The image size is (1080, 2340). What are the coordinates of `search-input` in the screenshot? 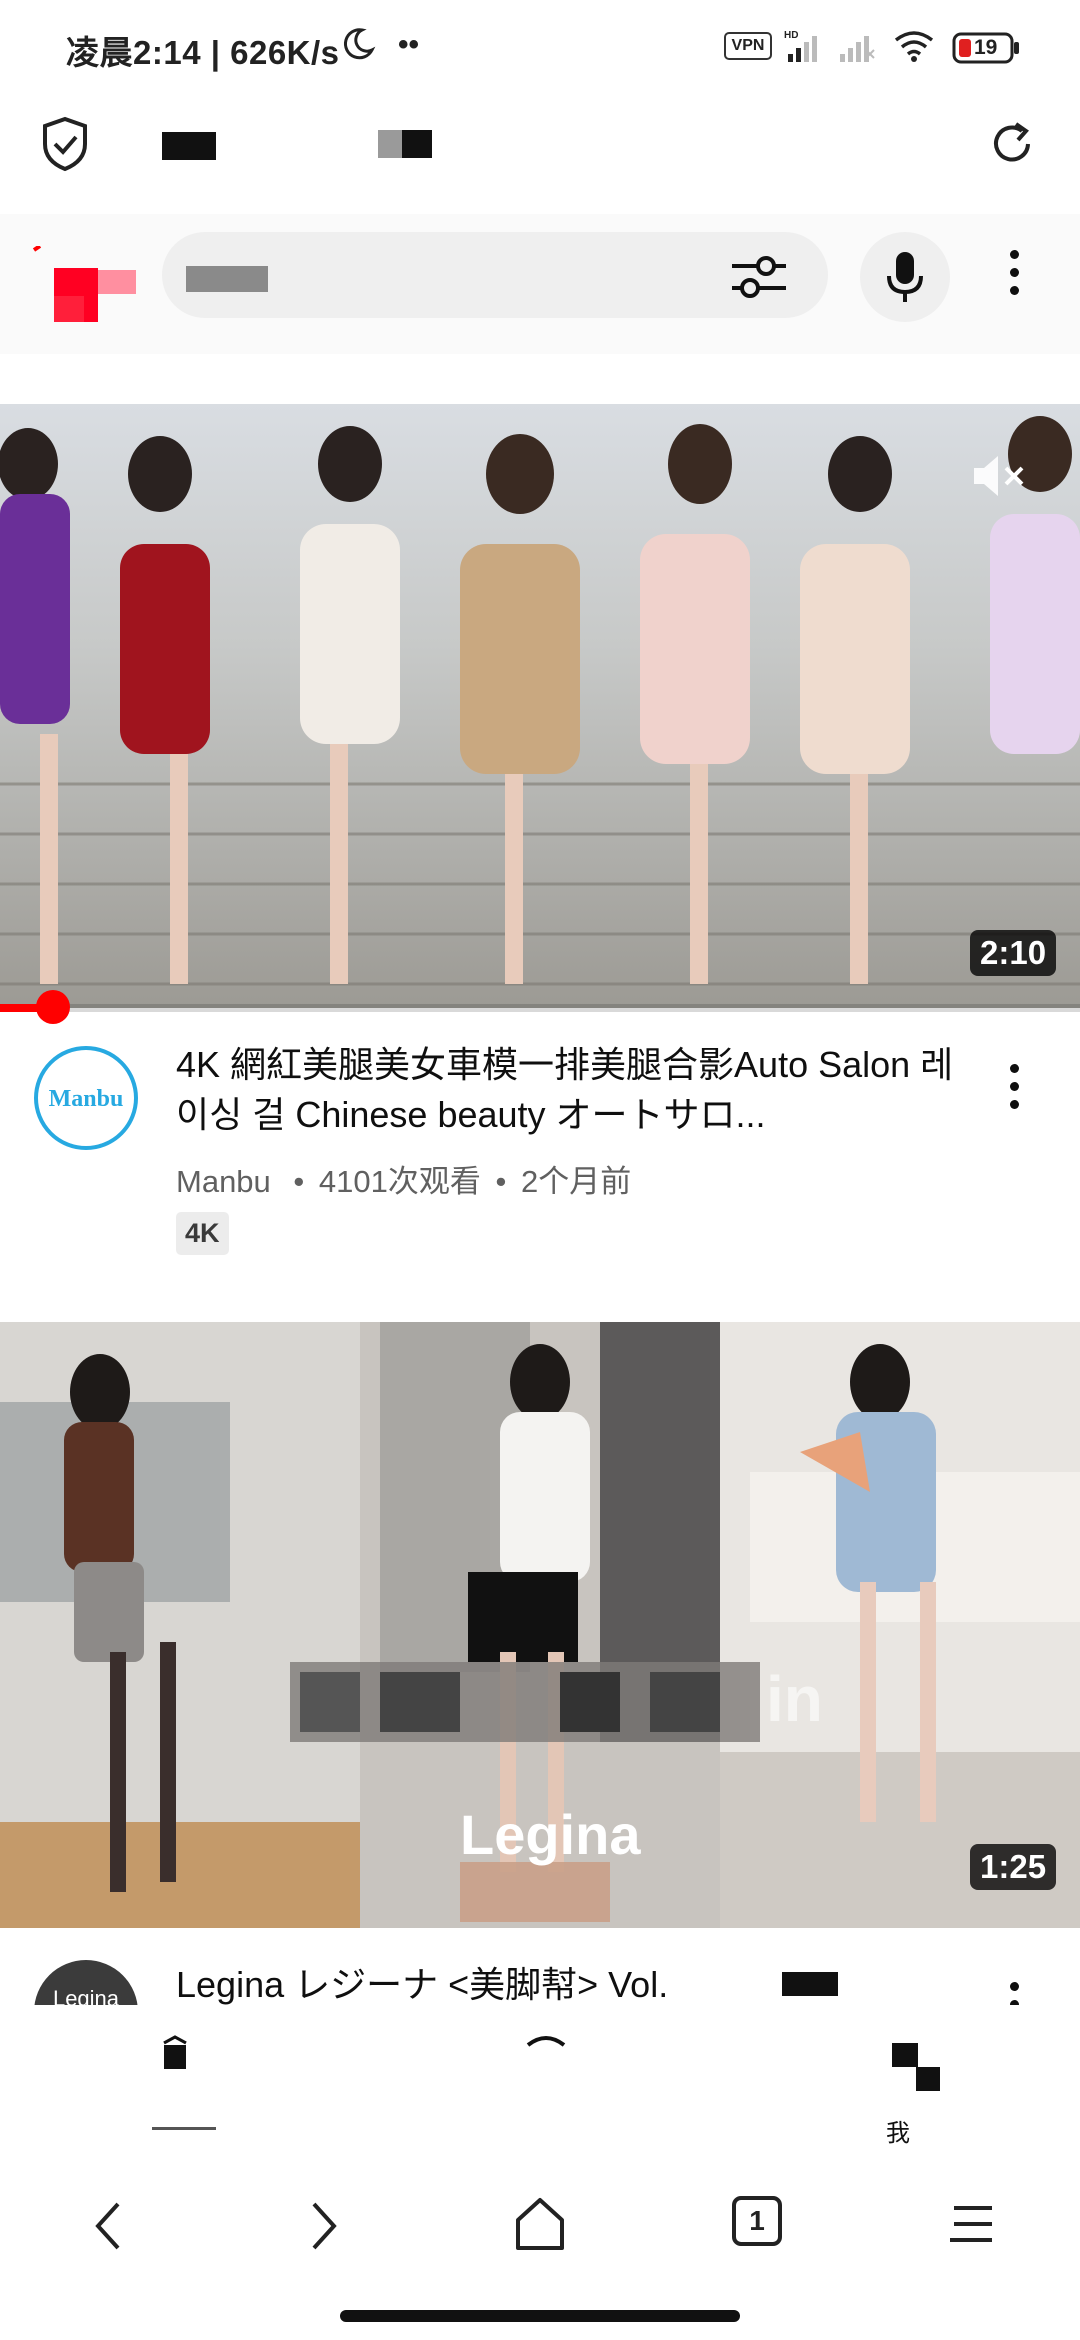 It's located at (495, 275).